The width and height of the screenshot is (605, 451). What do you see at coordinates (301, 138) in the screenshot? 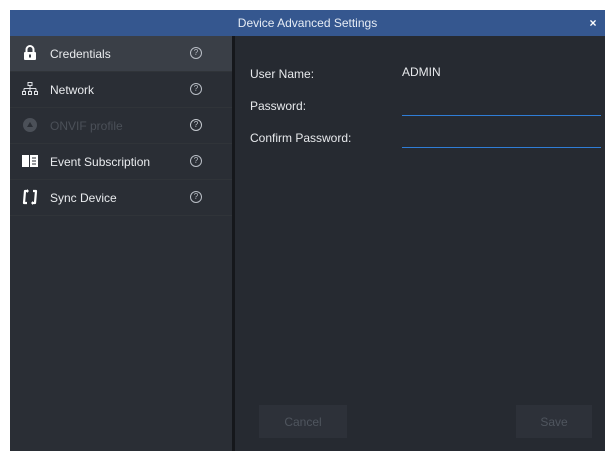
I see `confirm-password-label: Confirm Password:` at bounding box center [301, 138].